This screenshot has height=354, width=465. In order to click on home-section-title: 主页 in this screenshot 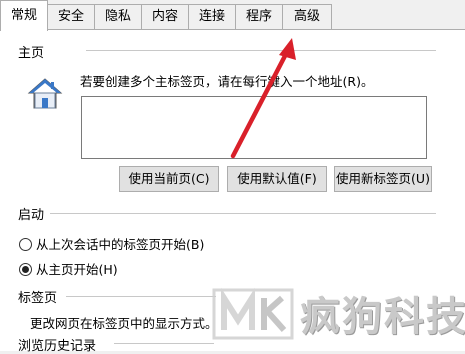, I will do `click(31, 53)`.